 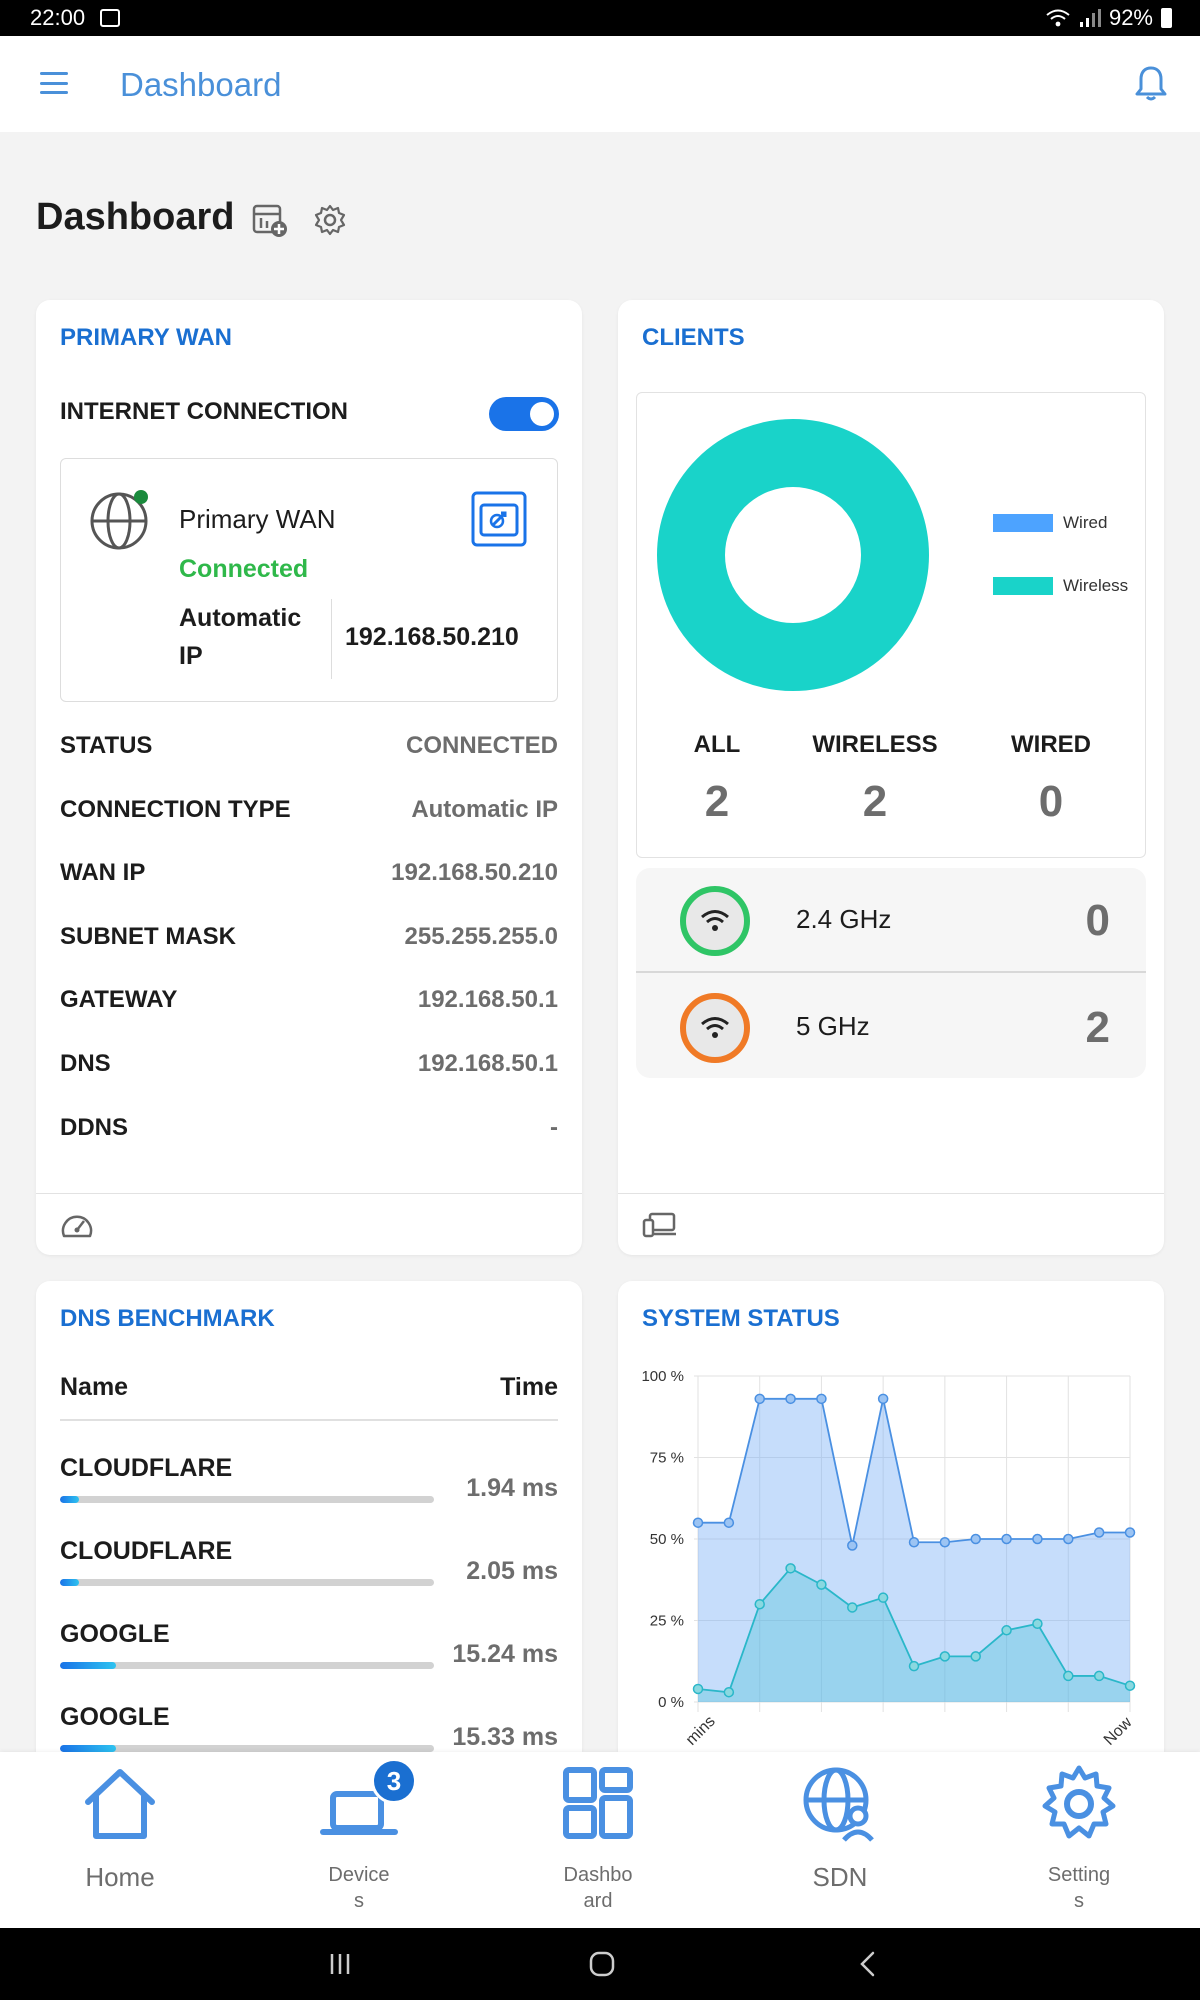 I want to click on y-tick-label: 75 %, so click(x=667, y=1458).